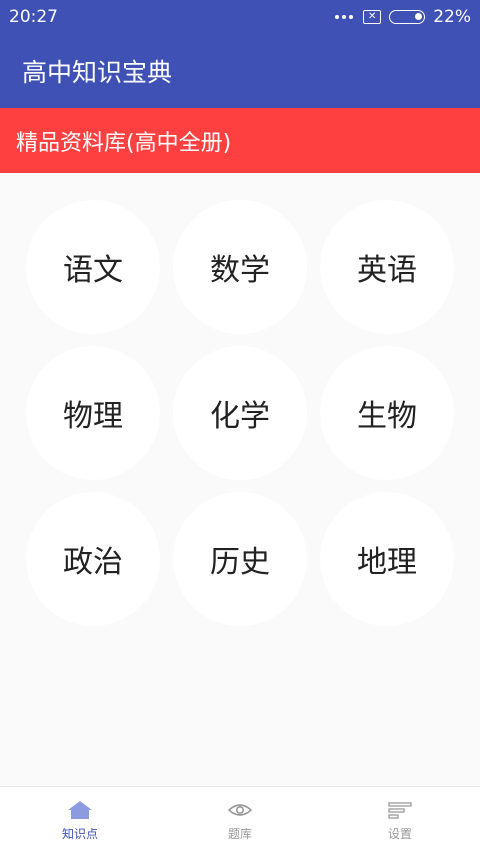 This screenshot has height=853, width=480. I want to click on status-icons: ✕ 22%, so click(403, 17).